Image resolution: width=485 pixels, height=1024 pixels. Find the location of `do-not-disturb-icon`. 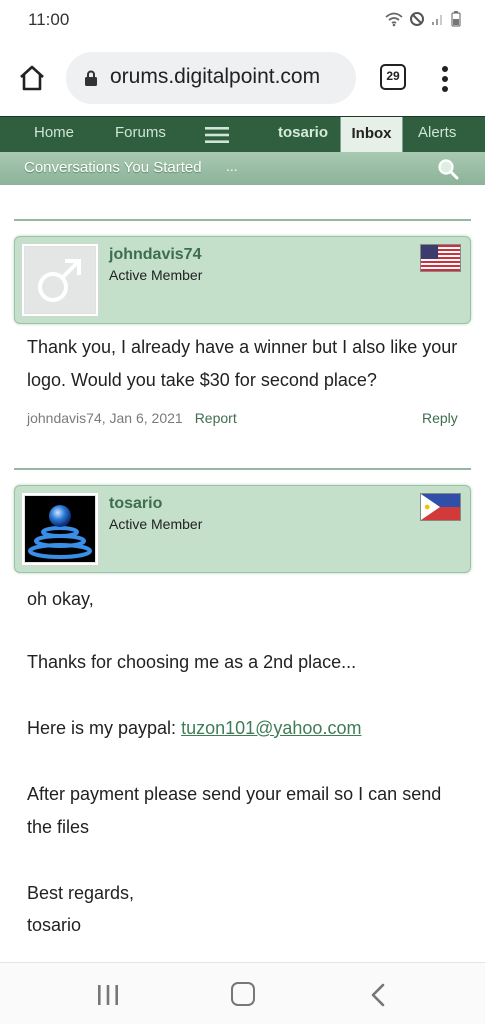

do-not-disturb-icon is located at coordinates (417, 19).